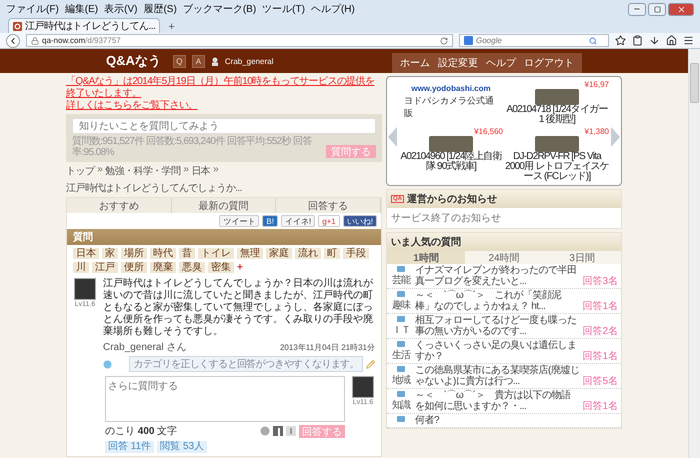  Describe the element at coordinates (426, 257) in the screenshot. I see `period-tab: 1時間` at that location.